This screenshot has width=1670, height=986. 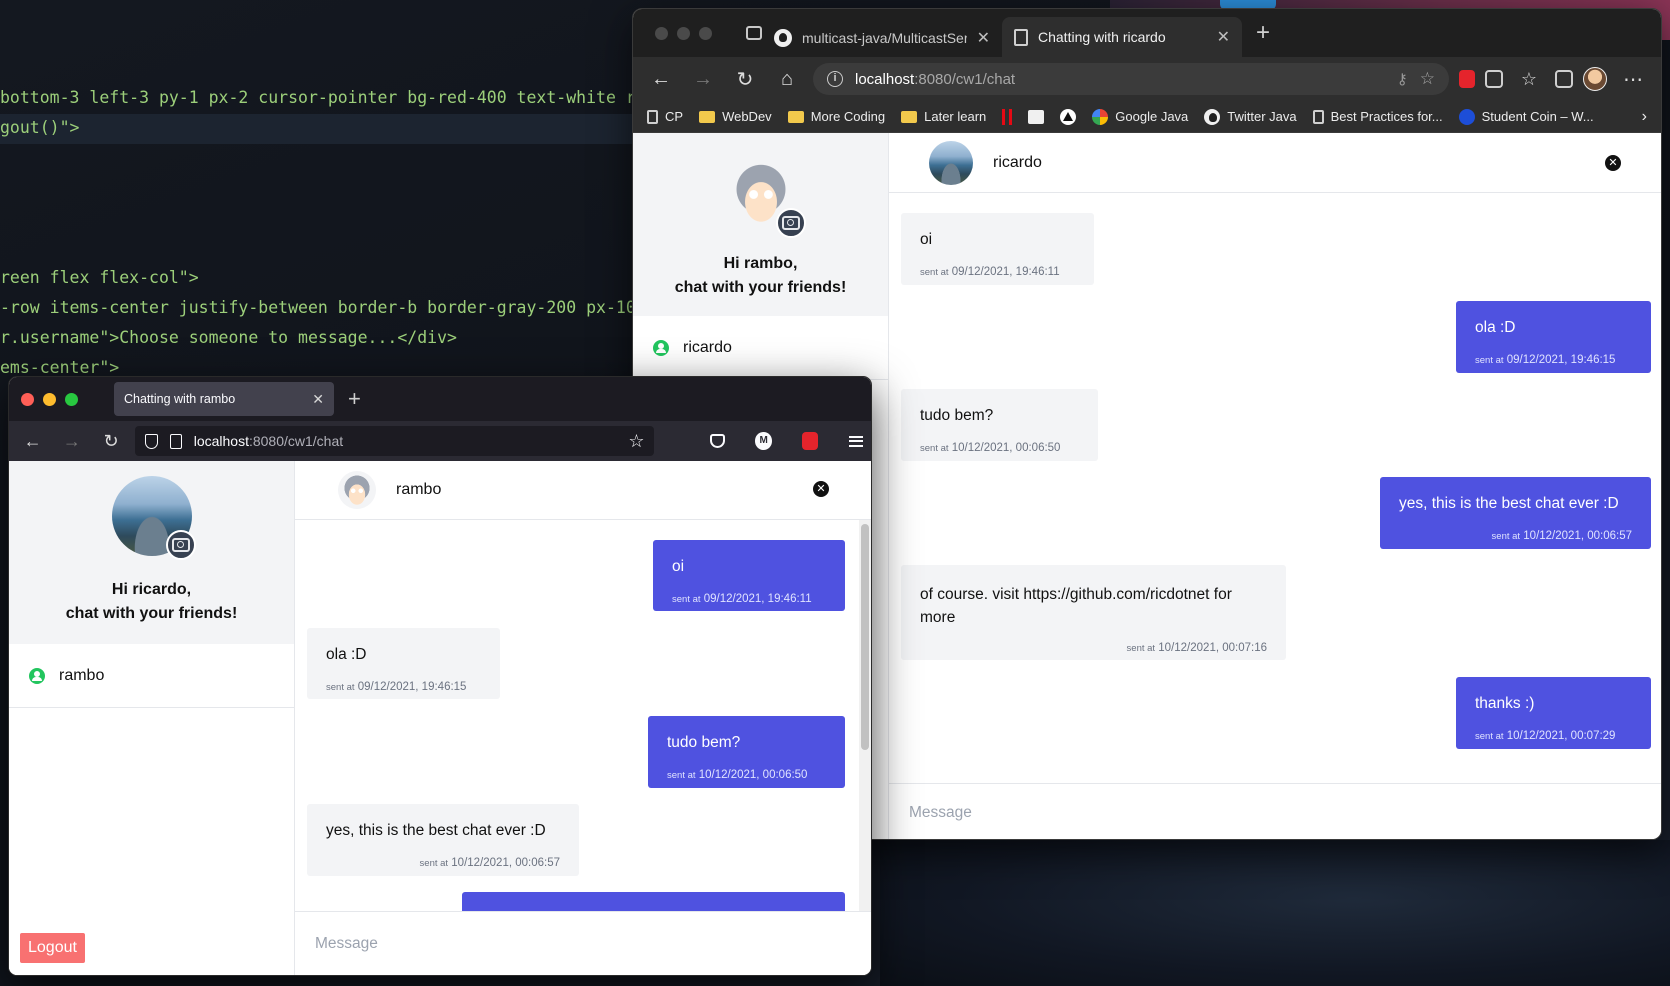 What do you see at coordinates (175, 441) in the screenshot?
I see `page-icon` at bounding box center [175, 441].